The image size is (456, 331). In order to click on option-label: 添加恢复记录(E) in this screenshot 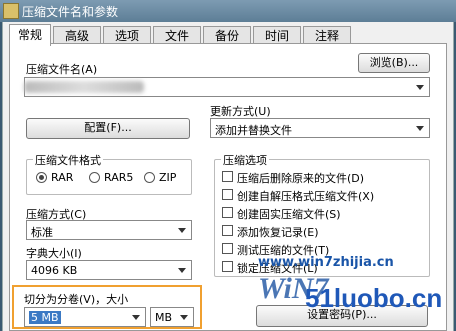, I will do `click(278, 232)`.